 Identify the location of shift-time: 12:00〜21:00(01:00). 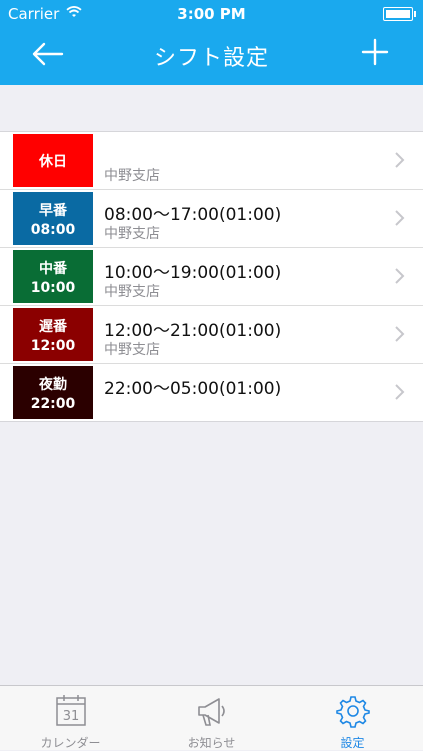
(193, 331).